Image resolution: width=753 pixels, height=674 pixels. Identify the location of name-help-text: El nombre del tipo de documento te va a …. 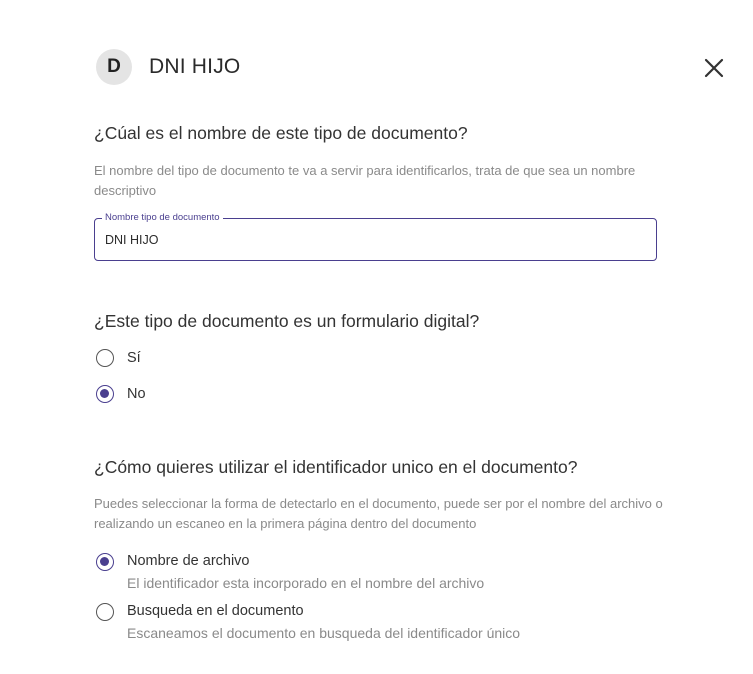
(365, 180).